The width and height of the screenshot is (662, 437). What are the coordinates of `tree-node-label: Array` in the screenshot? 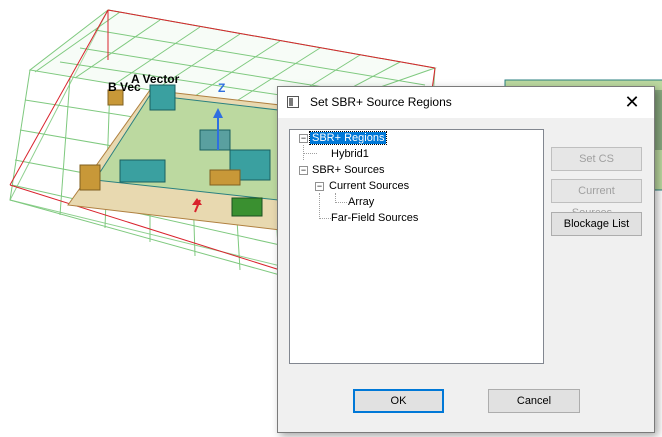 It's located at (361, 202).